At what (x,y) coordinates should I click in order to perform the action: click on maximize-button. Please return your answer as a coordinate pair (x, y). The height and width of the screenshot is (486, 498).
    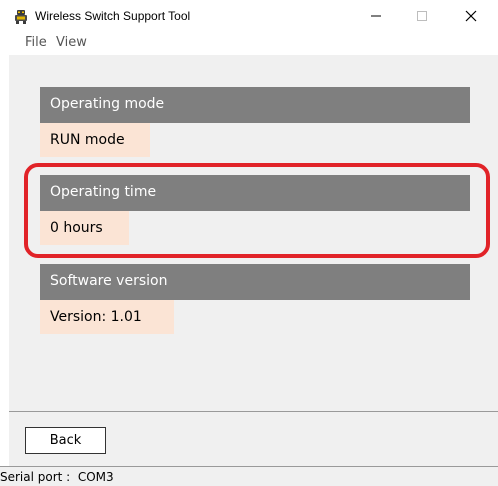
    Looking at the image, I should click on (422, 15).